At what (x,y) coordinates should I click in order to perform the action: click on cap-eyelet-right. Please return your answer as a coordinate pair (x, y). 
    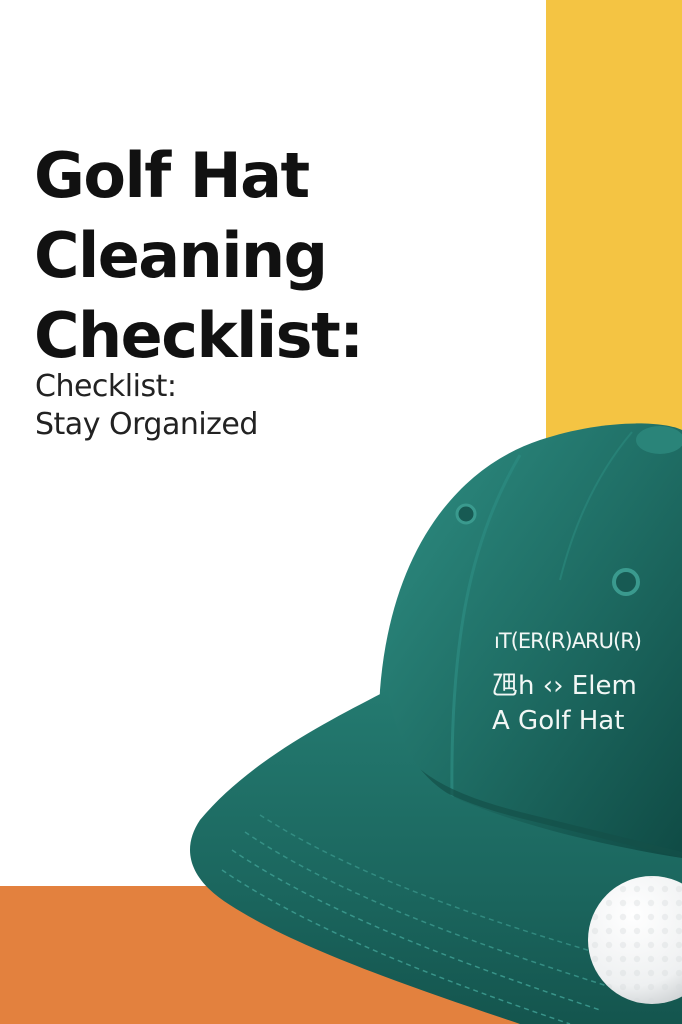
    Looking at the image, I should click on (626, 582).